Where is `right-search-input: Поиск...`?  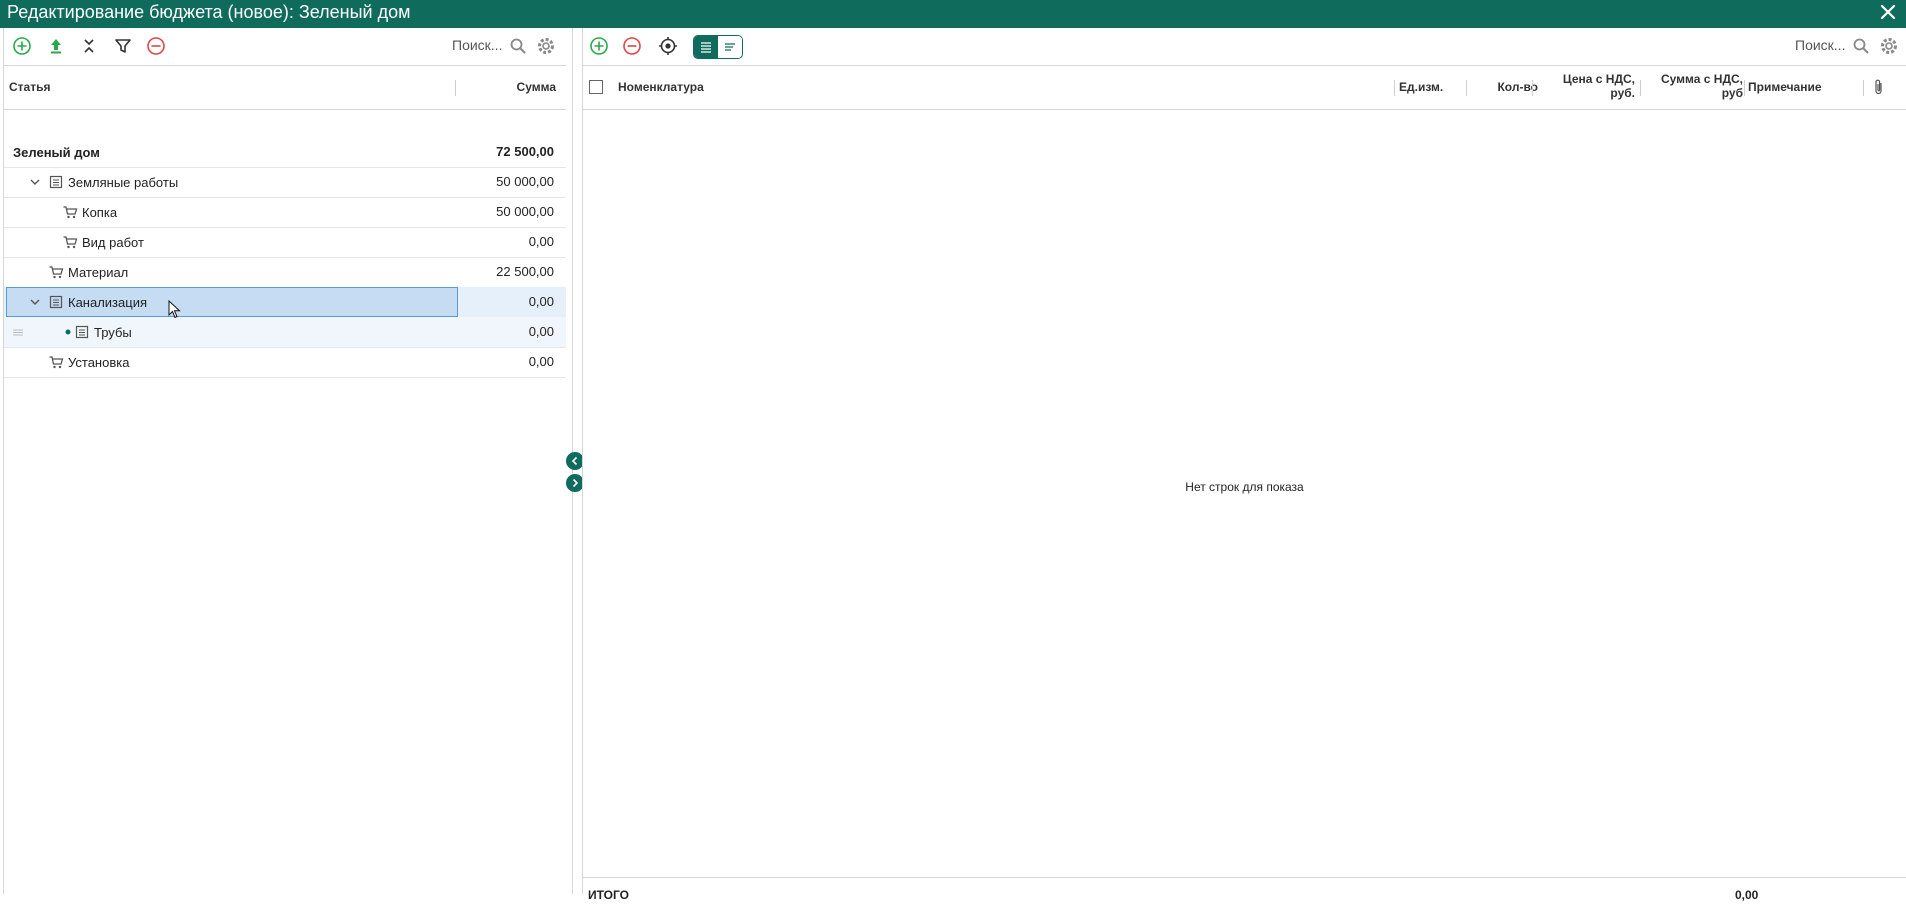
right-search-input: Поиск... is located at coordinates (1820, 45).